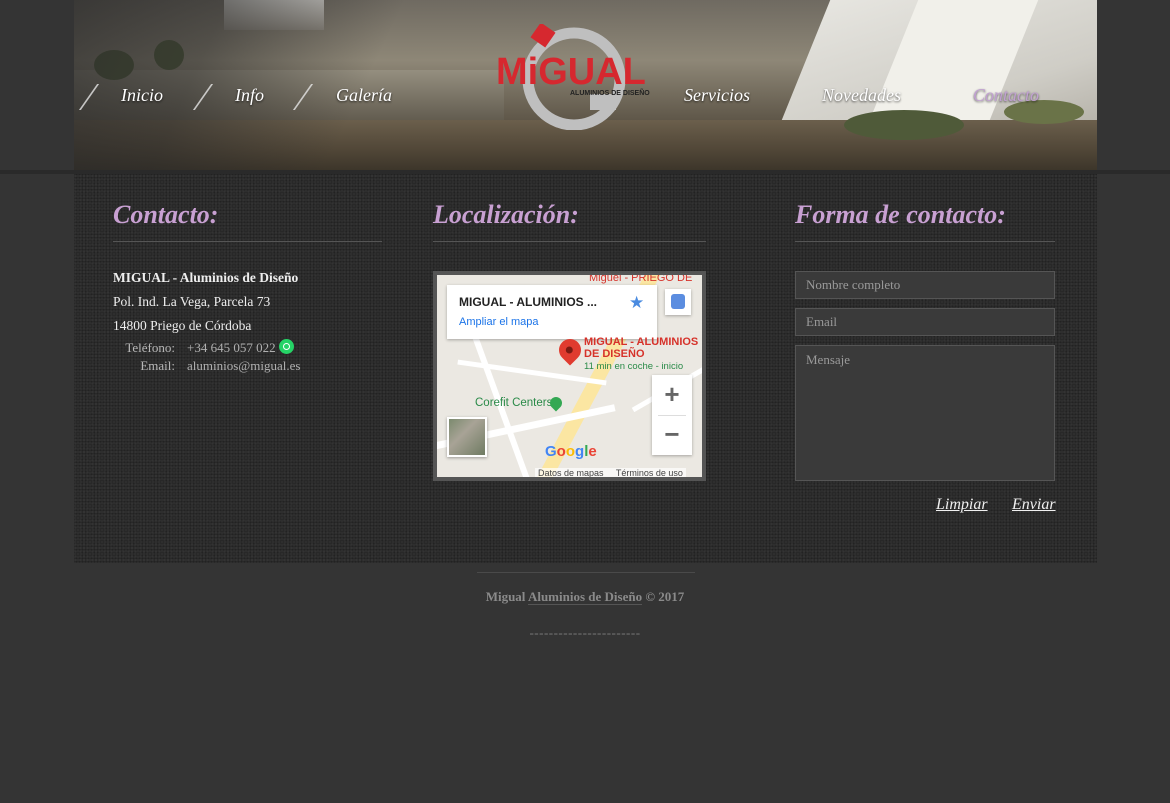 This screenshot has height=803, width=1170. What do you see at coordinates (678, 302) in the screenshot?
I see `pegman-icon` at bounding box center [678, 302].